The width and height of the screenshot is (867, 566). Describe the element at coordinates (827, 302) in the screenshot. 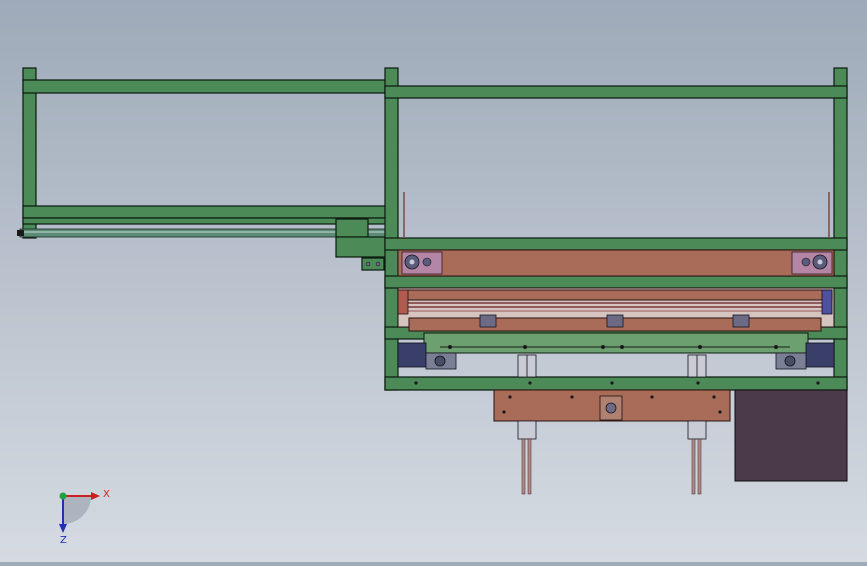

I see `right-roller-end` at that location.